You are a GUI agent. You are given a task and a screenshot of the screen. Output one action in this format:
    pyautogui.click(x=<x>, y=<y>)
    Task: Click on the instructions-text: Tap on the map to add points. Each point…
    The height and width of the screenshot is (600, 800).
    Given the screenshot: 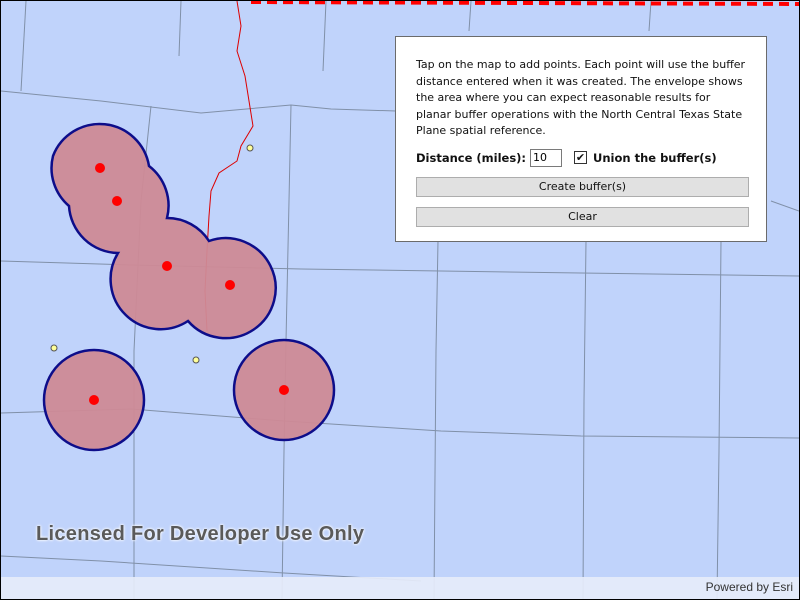 What is the action you would take?
    pyautogui.click(x=581, y=97)
    